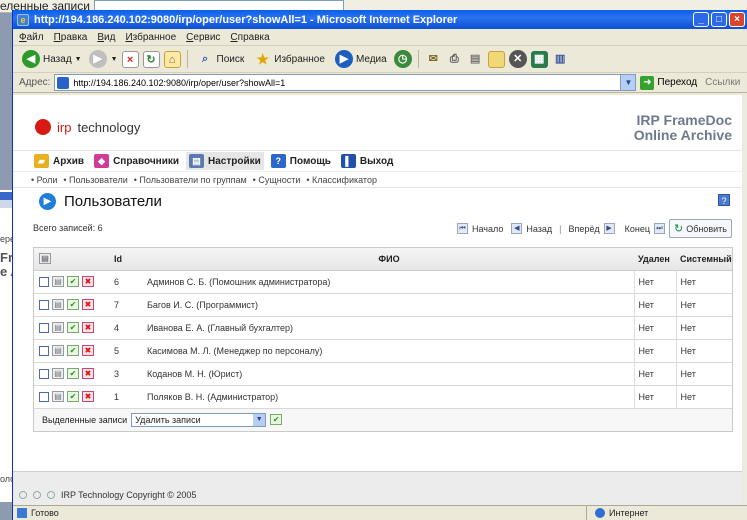 The image size is (747, 520). I want to click on col-system: Системный, so click(704, 259).